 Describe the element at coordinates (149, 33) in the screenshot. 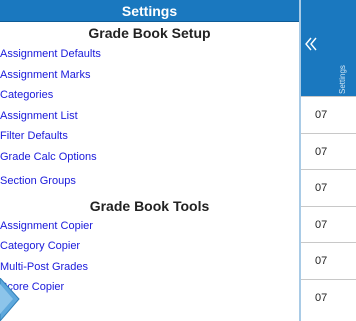

I see `grade-book-setup-heading: Grade Book Setup` at that location.